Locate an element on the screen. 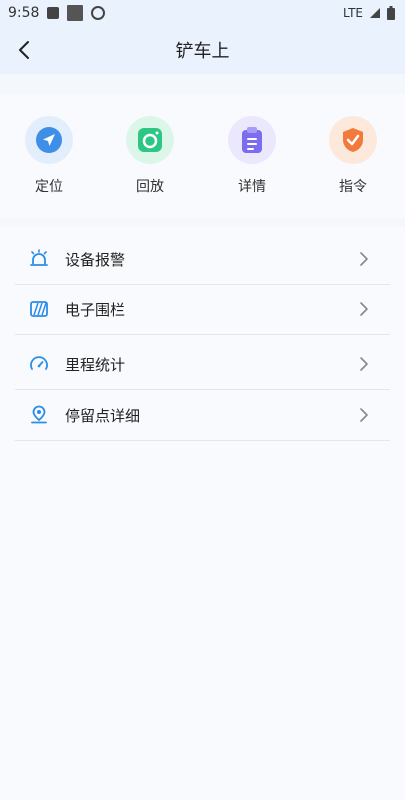 Image resolution: width=405 pixels, height=800 pixels. shortcut-label: 详情 is located at coordinates (252, 187).